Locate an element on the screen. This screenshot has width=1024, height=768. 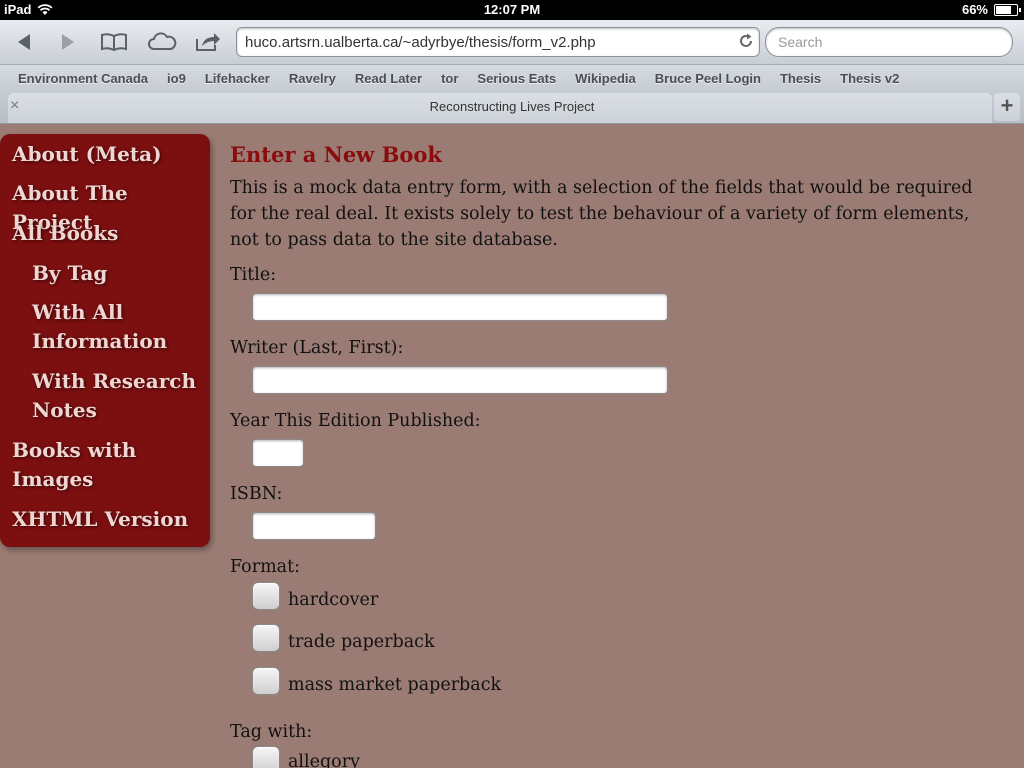
bookmarks-button is located at coordinates (114, 42).